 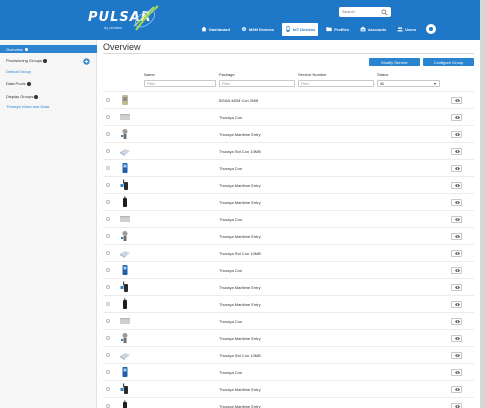 What do you see at coordinates (219, 29) in the screenshot?
I see `nav-dashboard-label: Dashboard` at bounding box center [219, 29].